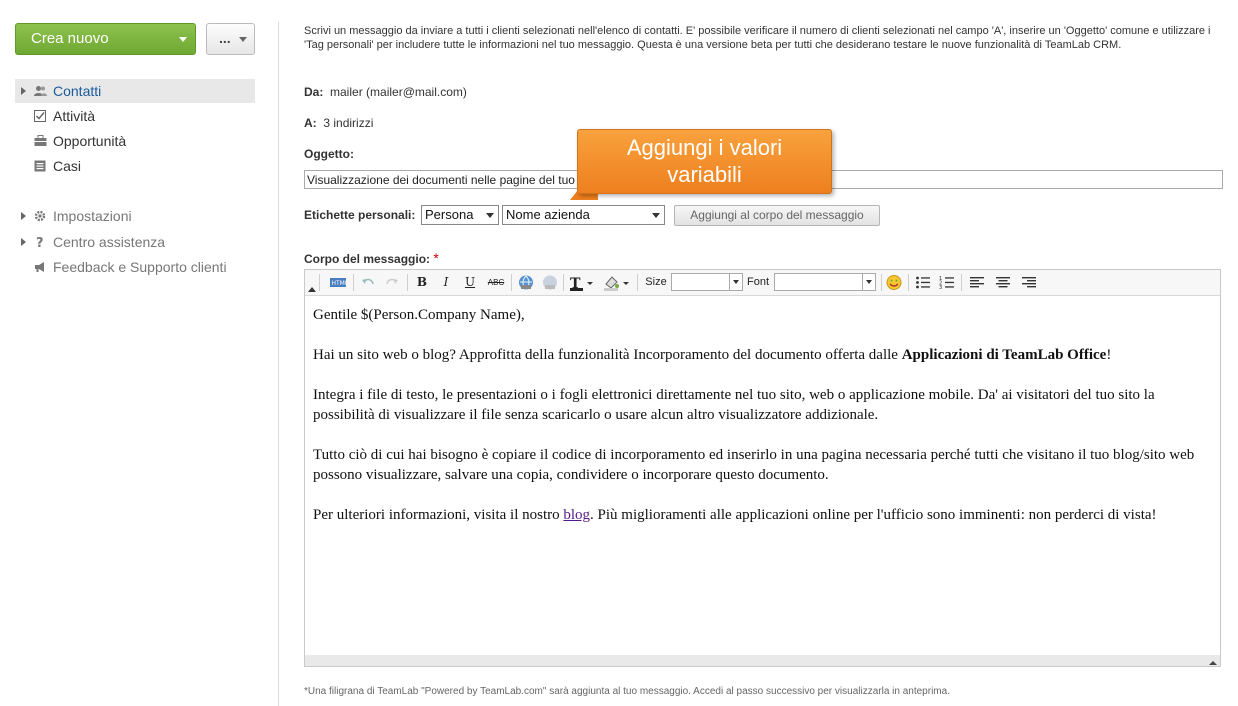 This screenshot has height=706, width=1238. Describe the element at coordinates (77, 91) in the screenshot. I see `sidebar-item-label: Contatti` at that location.